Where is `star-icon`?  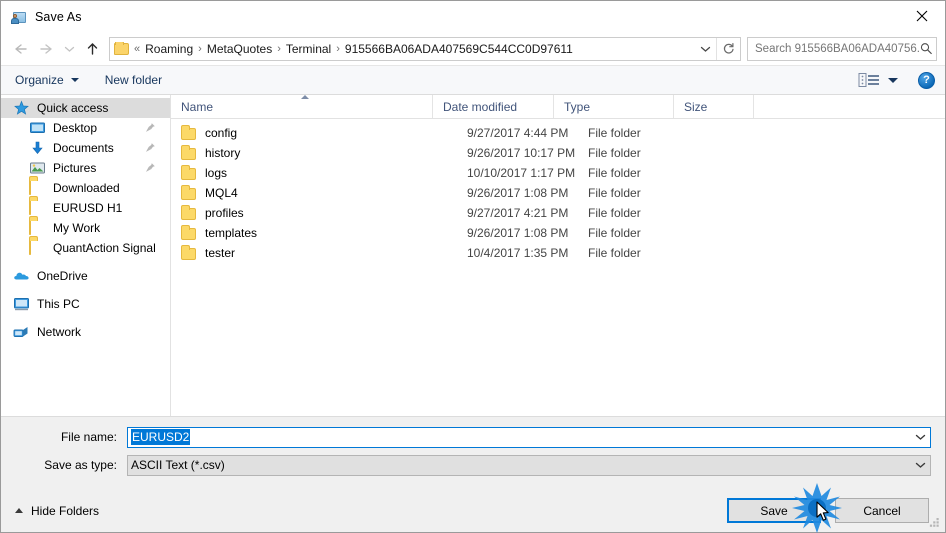
star-icon is located at coordinates (21, 108).